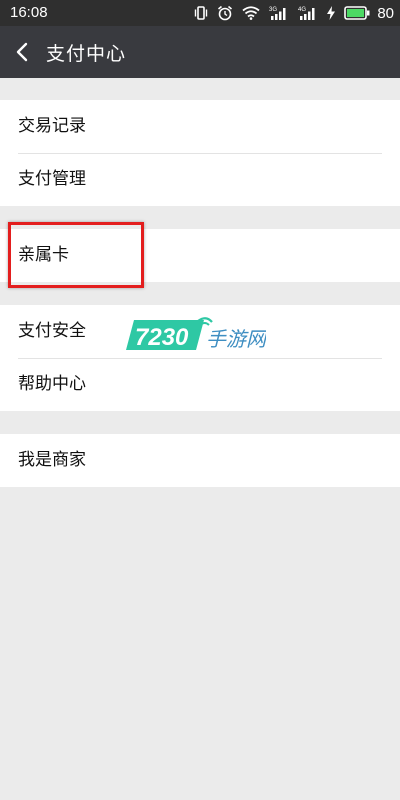  I want to click on watermark-logo: 7230 手游网, so click(196, 334).